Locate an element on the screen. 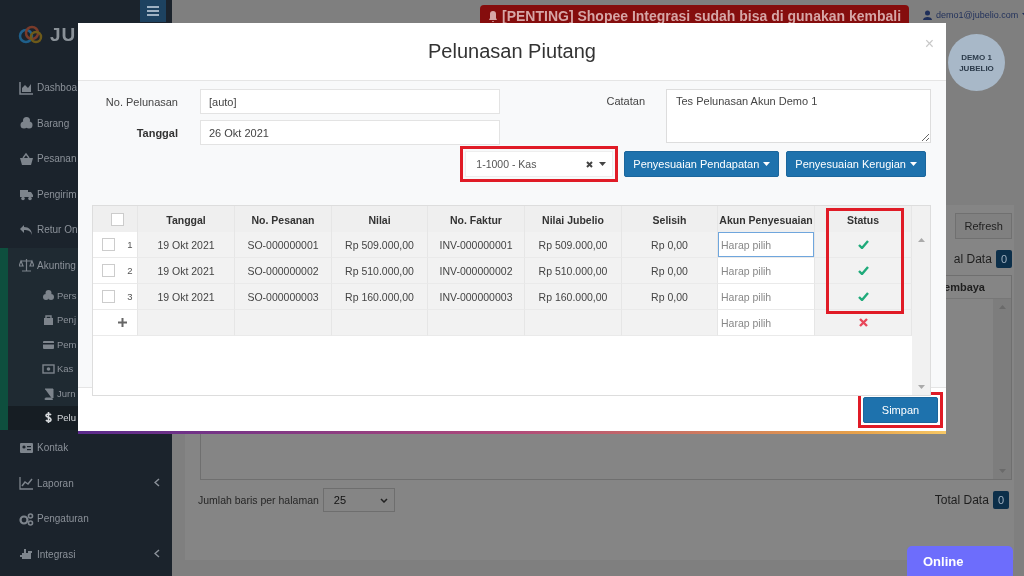 The height and width of the screenshot is (576, 1024). table-cell: INV-000000002 is located at coordinates (476, 271).